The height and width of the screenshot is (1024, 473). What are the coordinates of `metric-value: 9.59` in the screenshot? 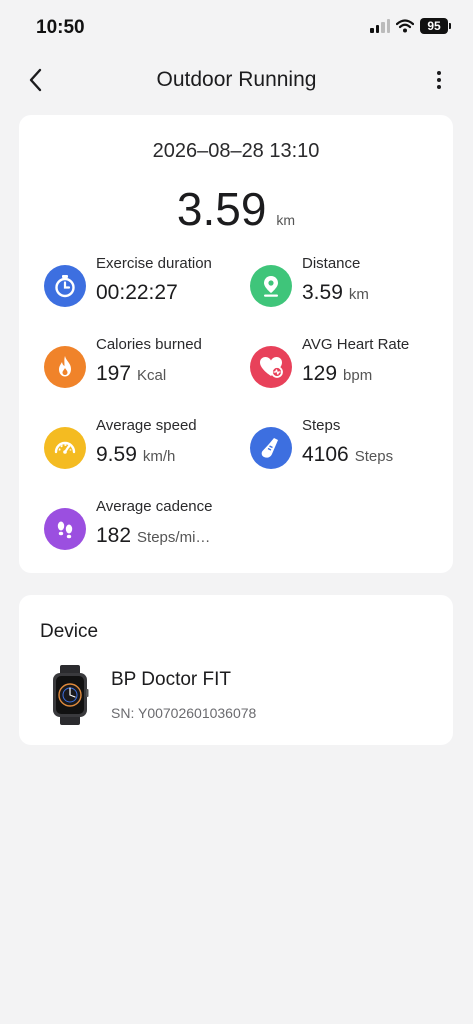 It's located at (116, 454).